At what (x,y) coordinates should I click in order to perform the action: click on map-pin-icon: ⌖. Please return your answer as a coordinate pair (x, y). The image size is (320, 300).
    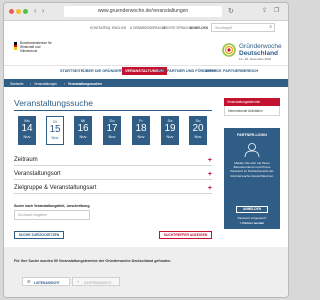
    Looking at the image, I should click on (78, 281).